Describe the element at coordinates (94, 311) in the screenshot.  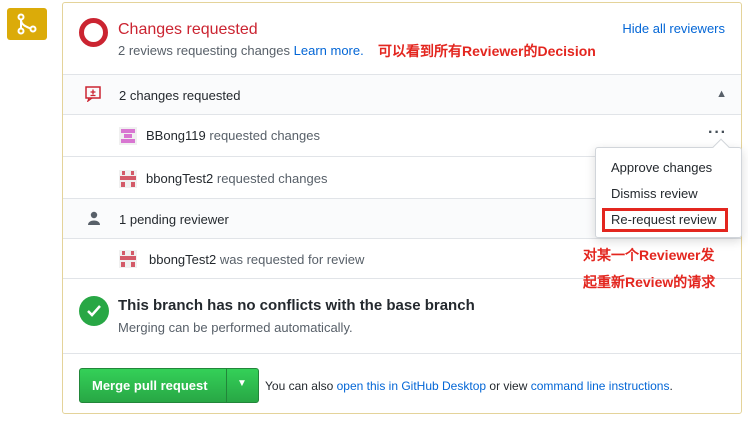
I see `check-circle-icon` at that location.